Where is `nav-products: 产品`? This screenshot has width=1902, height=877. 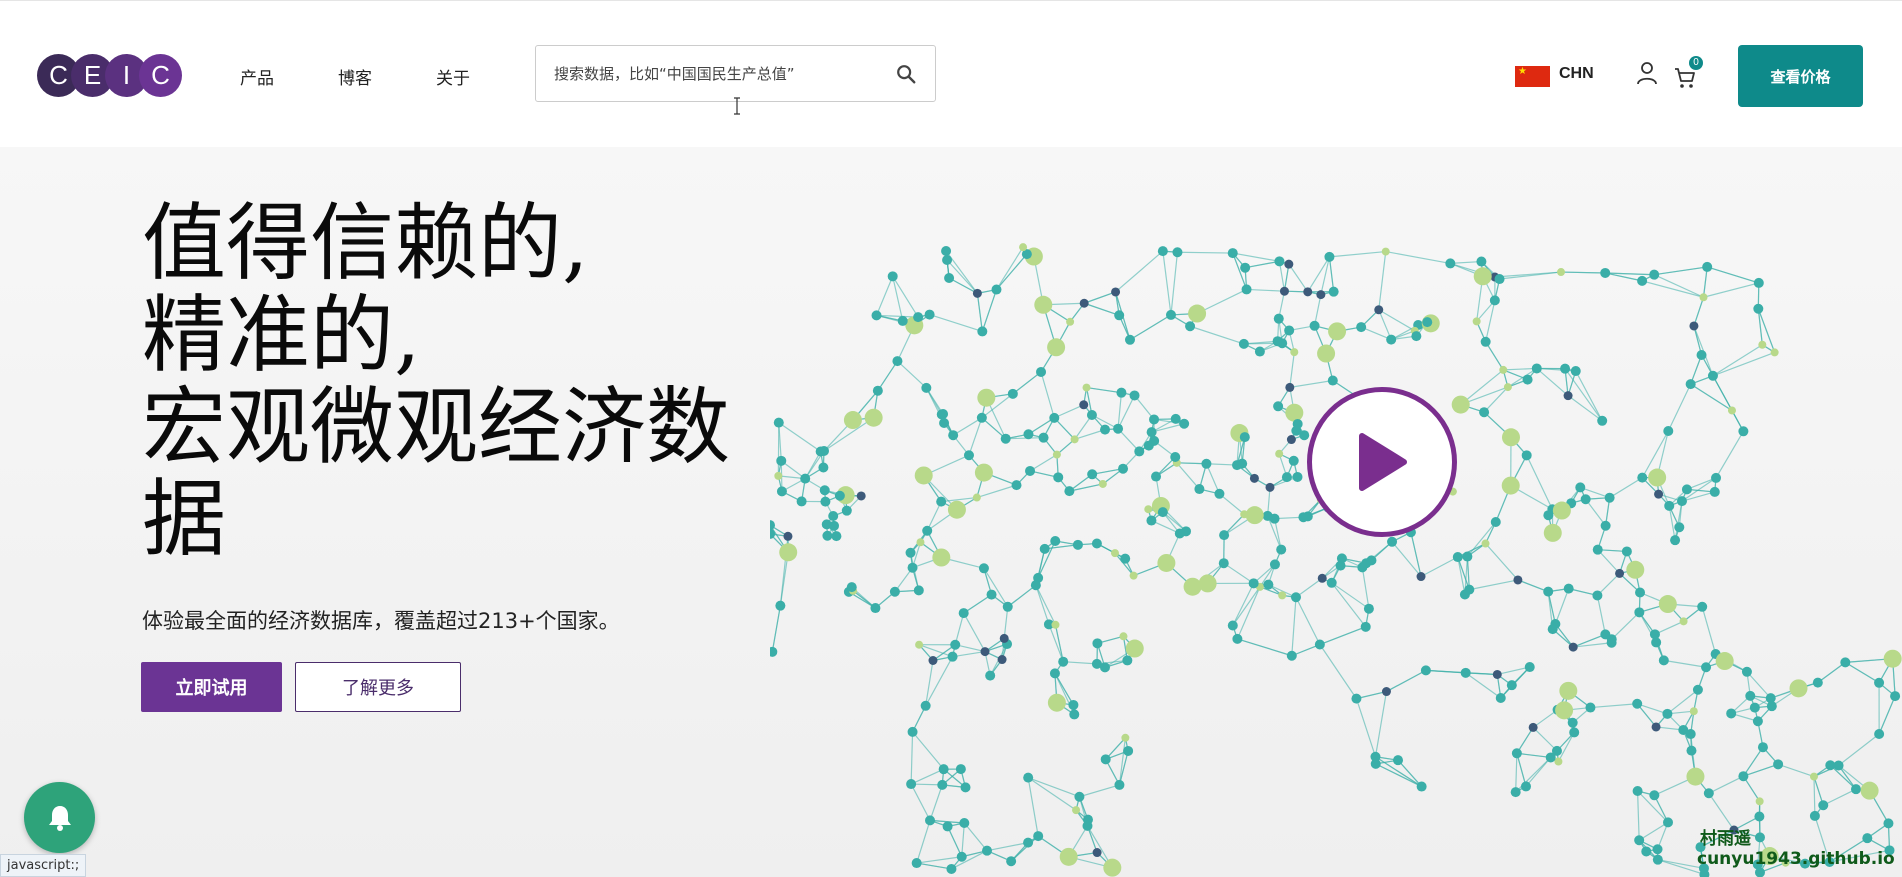 nav-products: 产品 is located at coordinates (257, 76).